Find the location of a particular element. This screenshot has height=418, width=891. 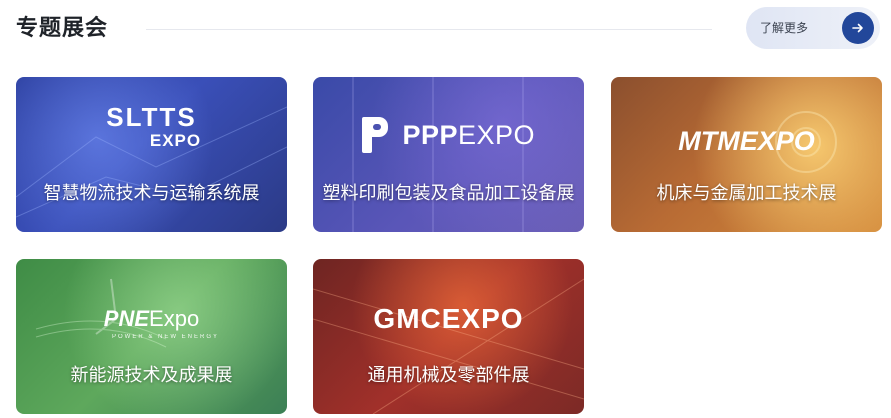

sltts-logo: SLTTS EXPO is located at coordinates (151, 127).